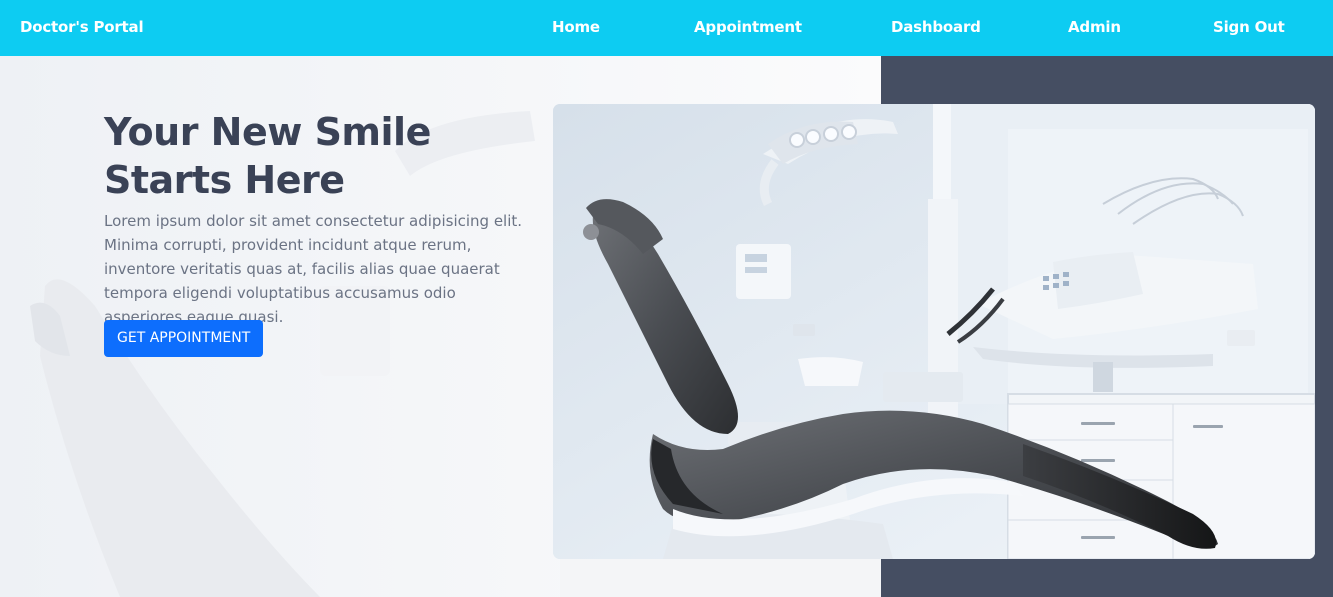 The image size is (1333, 597). What do you see at coordinates (267, 156) in the screenshot?
I see `hero-title: Your New Smile Starts Here` at bounding box center [267, 156].